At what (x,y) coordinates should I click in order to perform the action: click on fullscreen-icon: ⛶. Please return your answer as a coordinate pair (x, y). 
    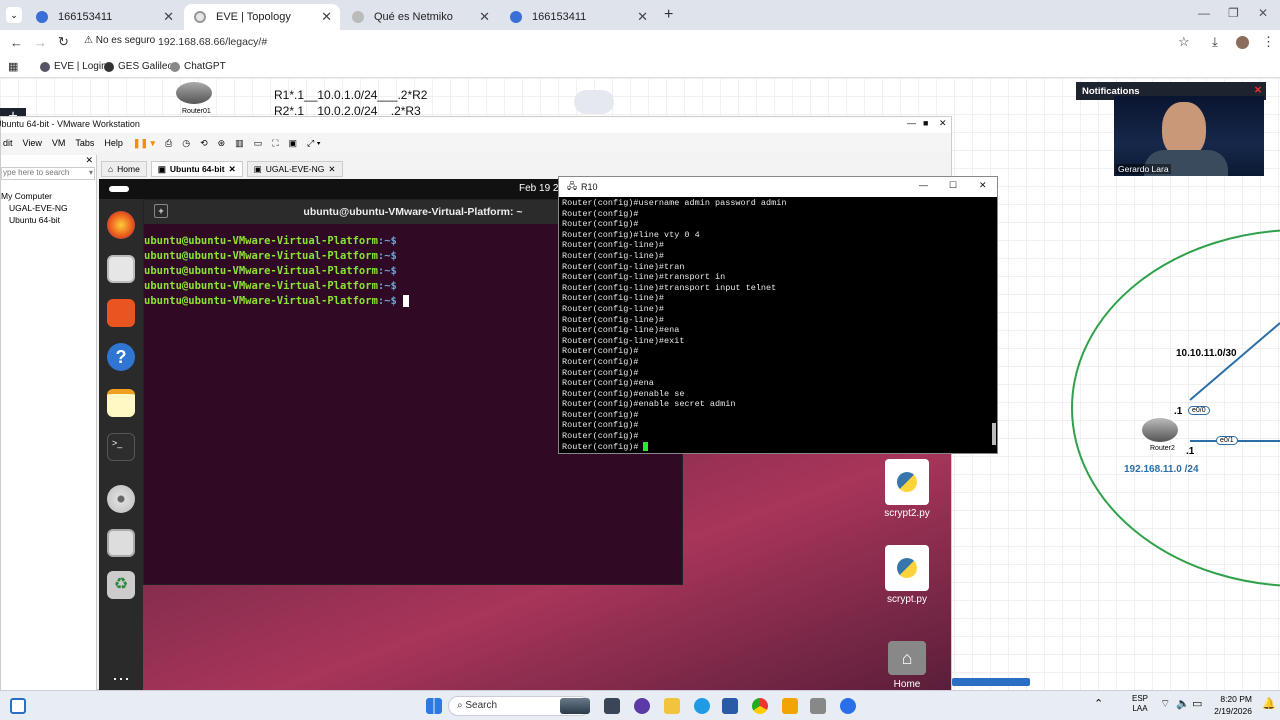
    Looking at the image, I should click on (275, 143).